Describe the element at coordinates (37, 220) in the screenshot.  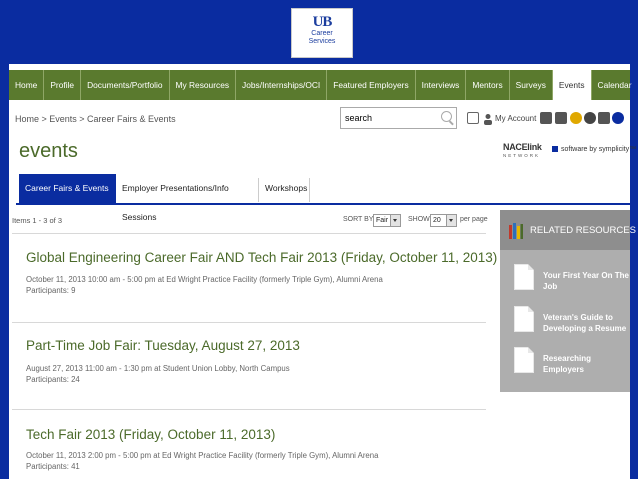
I see `items-count: Items 1 - 3 of 3` at that location.